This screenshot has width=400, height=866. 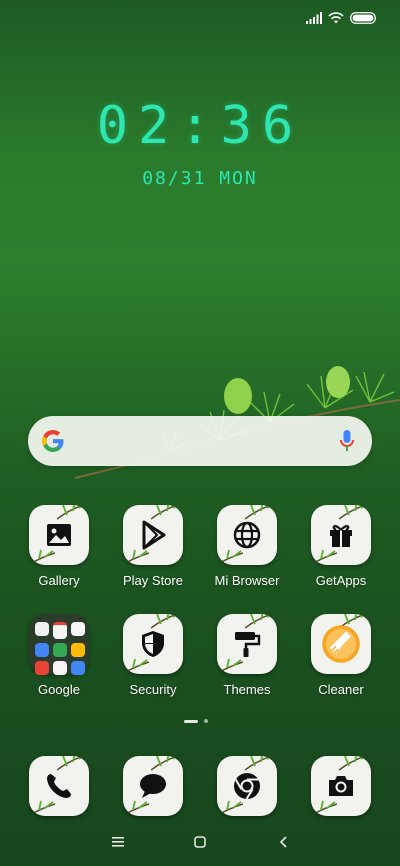 I want to click on menu-icon, so click(x=118, y=842).